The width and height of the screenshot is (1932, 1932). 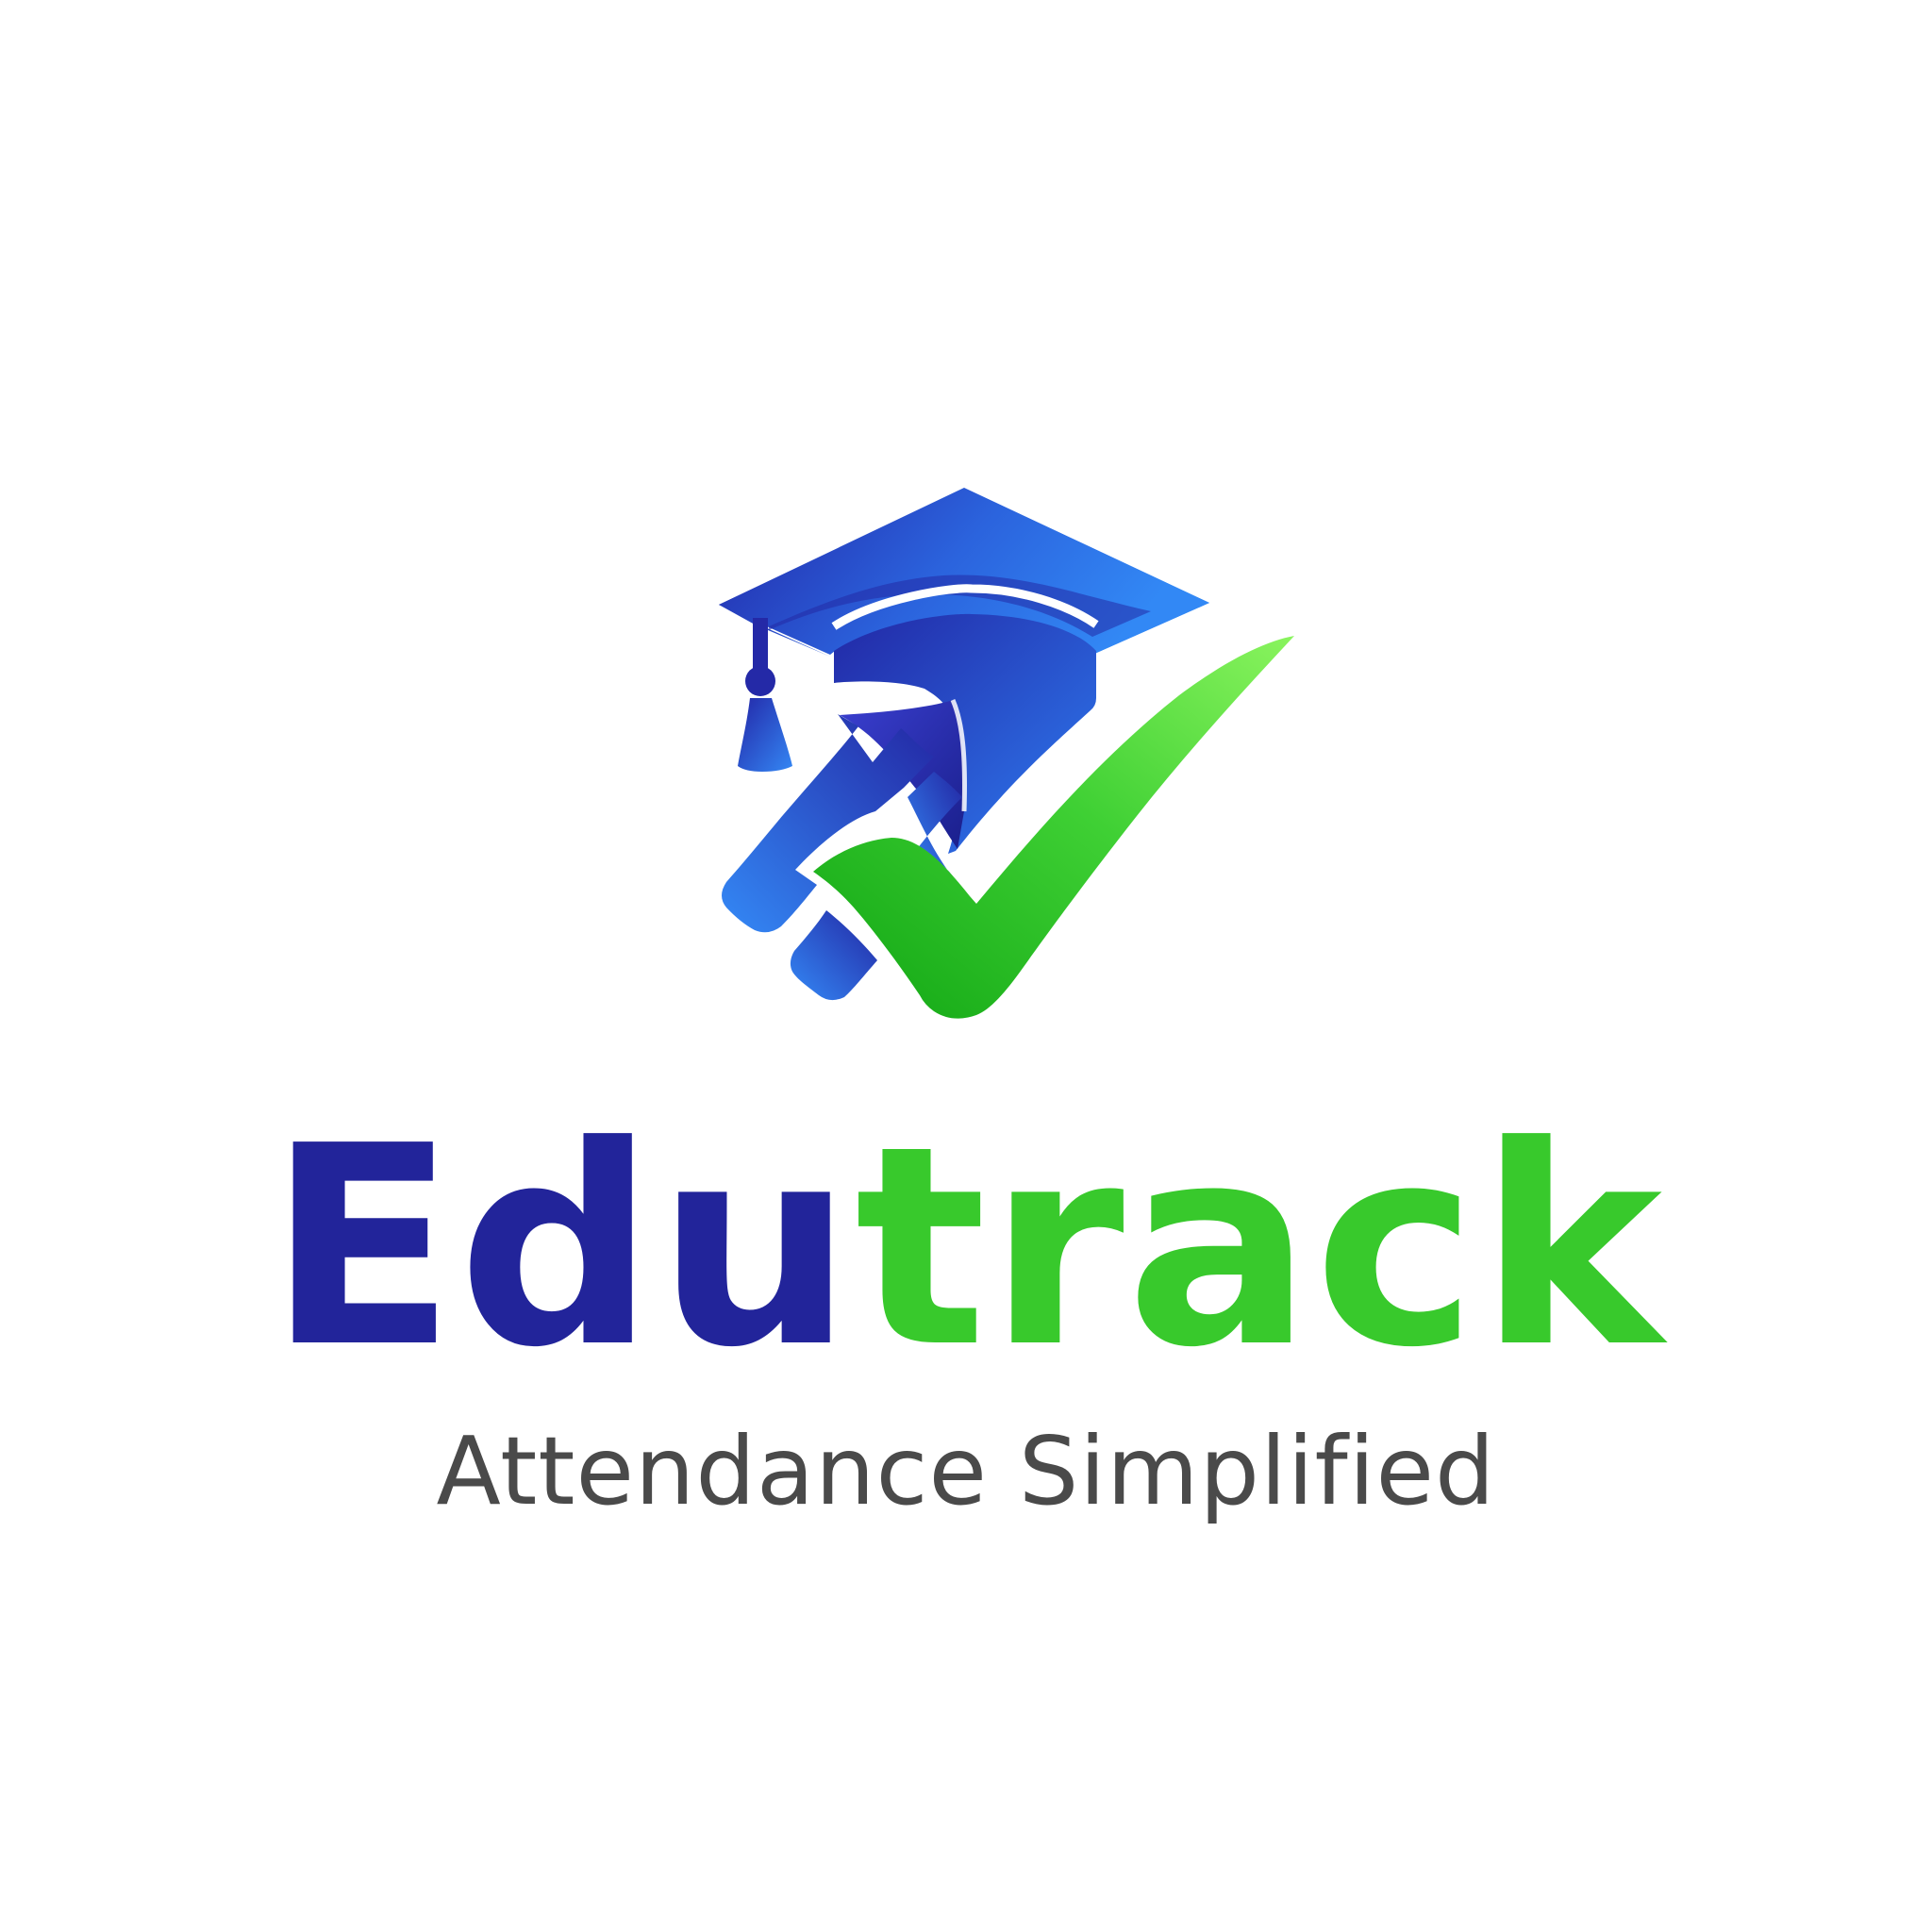 What do you see at coordinates (966, 1471) in the screenshot?
I see `brand-tagline: Attendance Simplified` at bounding box center [966, 1471].